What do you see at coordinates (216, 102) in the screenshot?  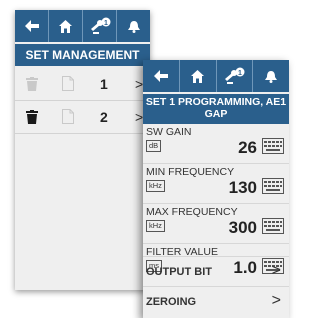 I see `page-title-line1: SET 1 PROGRAMMING, AE1` at bounding box center [216, 102].